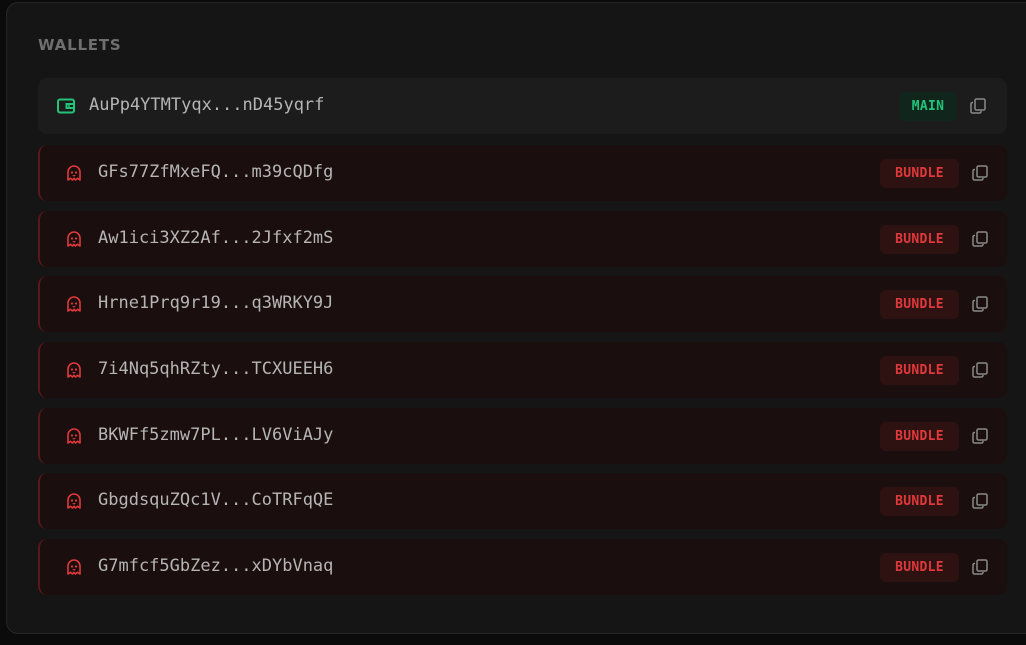 Image resolution: width=1026 pixels, height=645 pixels. I want to click on wallet-row-bundle: GbgdsquZQc1V...CoTRFqQE BUNDLE, so click(522, 501).